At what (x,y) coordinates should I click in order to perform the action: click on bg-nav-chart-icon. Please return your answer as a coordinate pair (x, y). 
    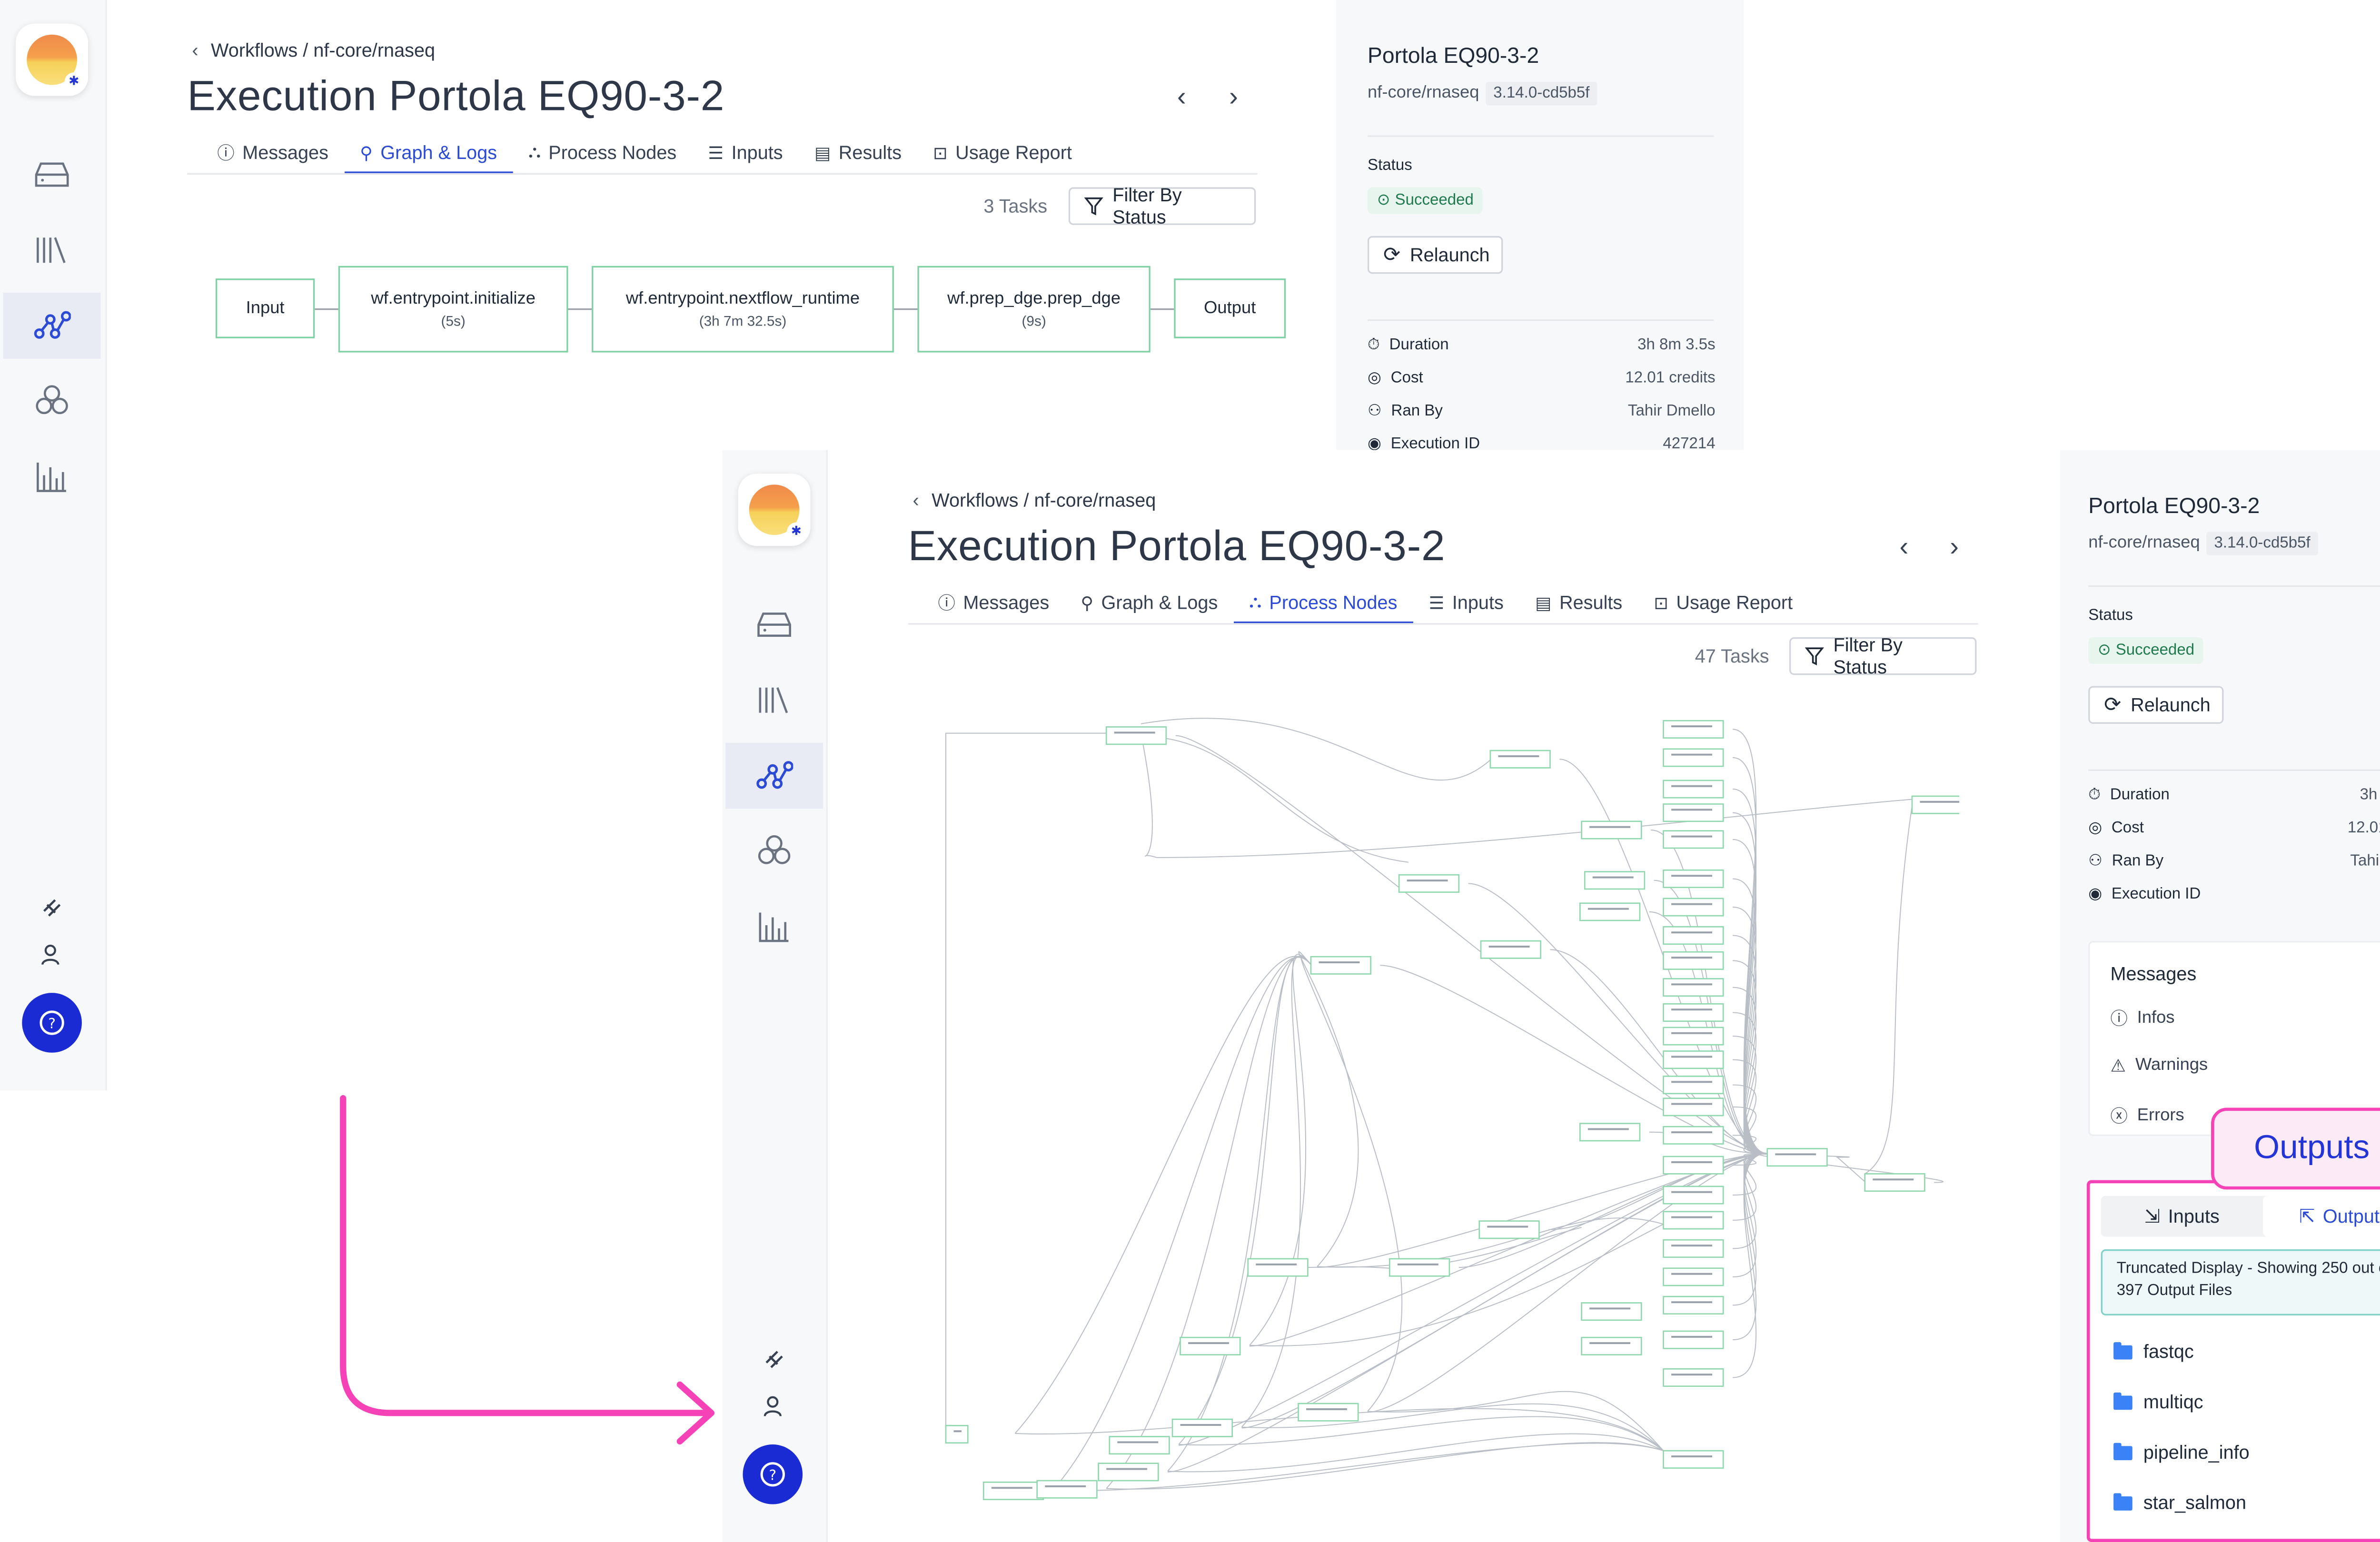
    Looking at the image, I should click on (52, 477).